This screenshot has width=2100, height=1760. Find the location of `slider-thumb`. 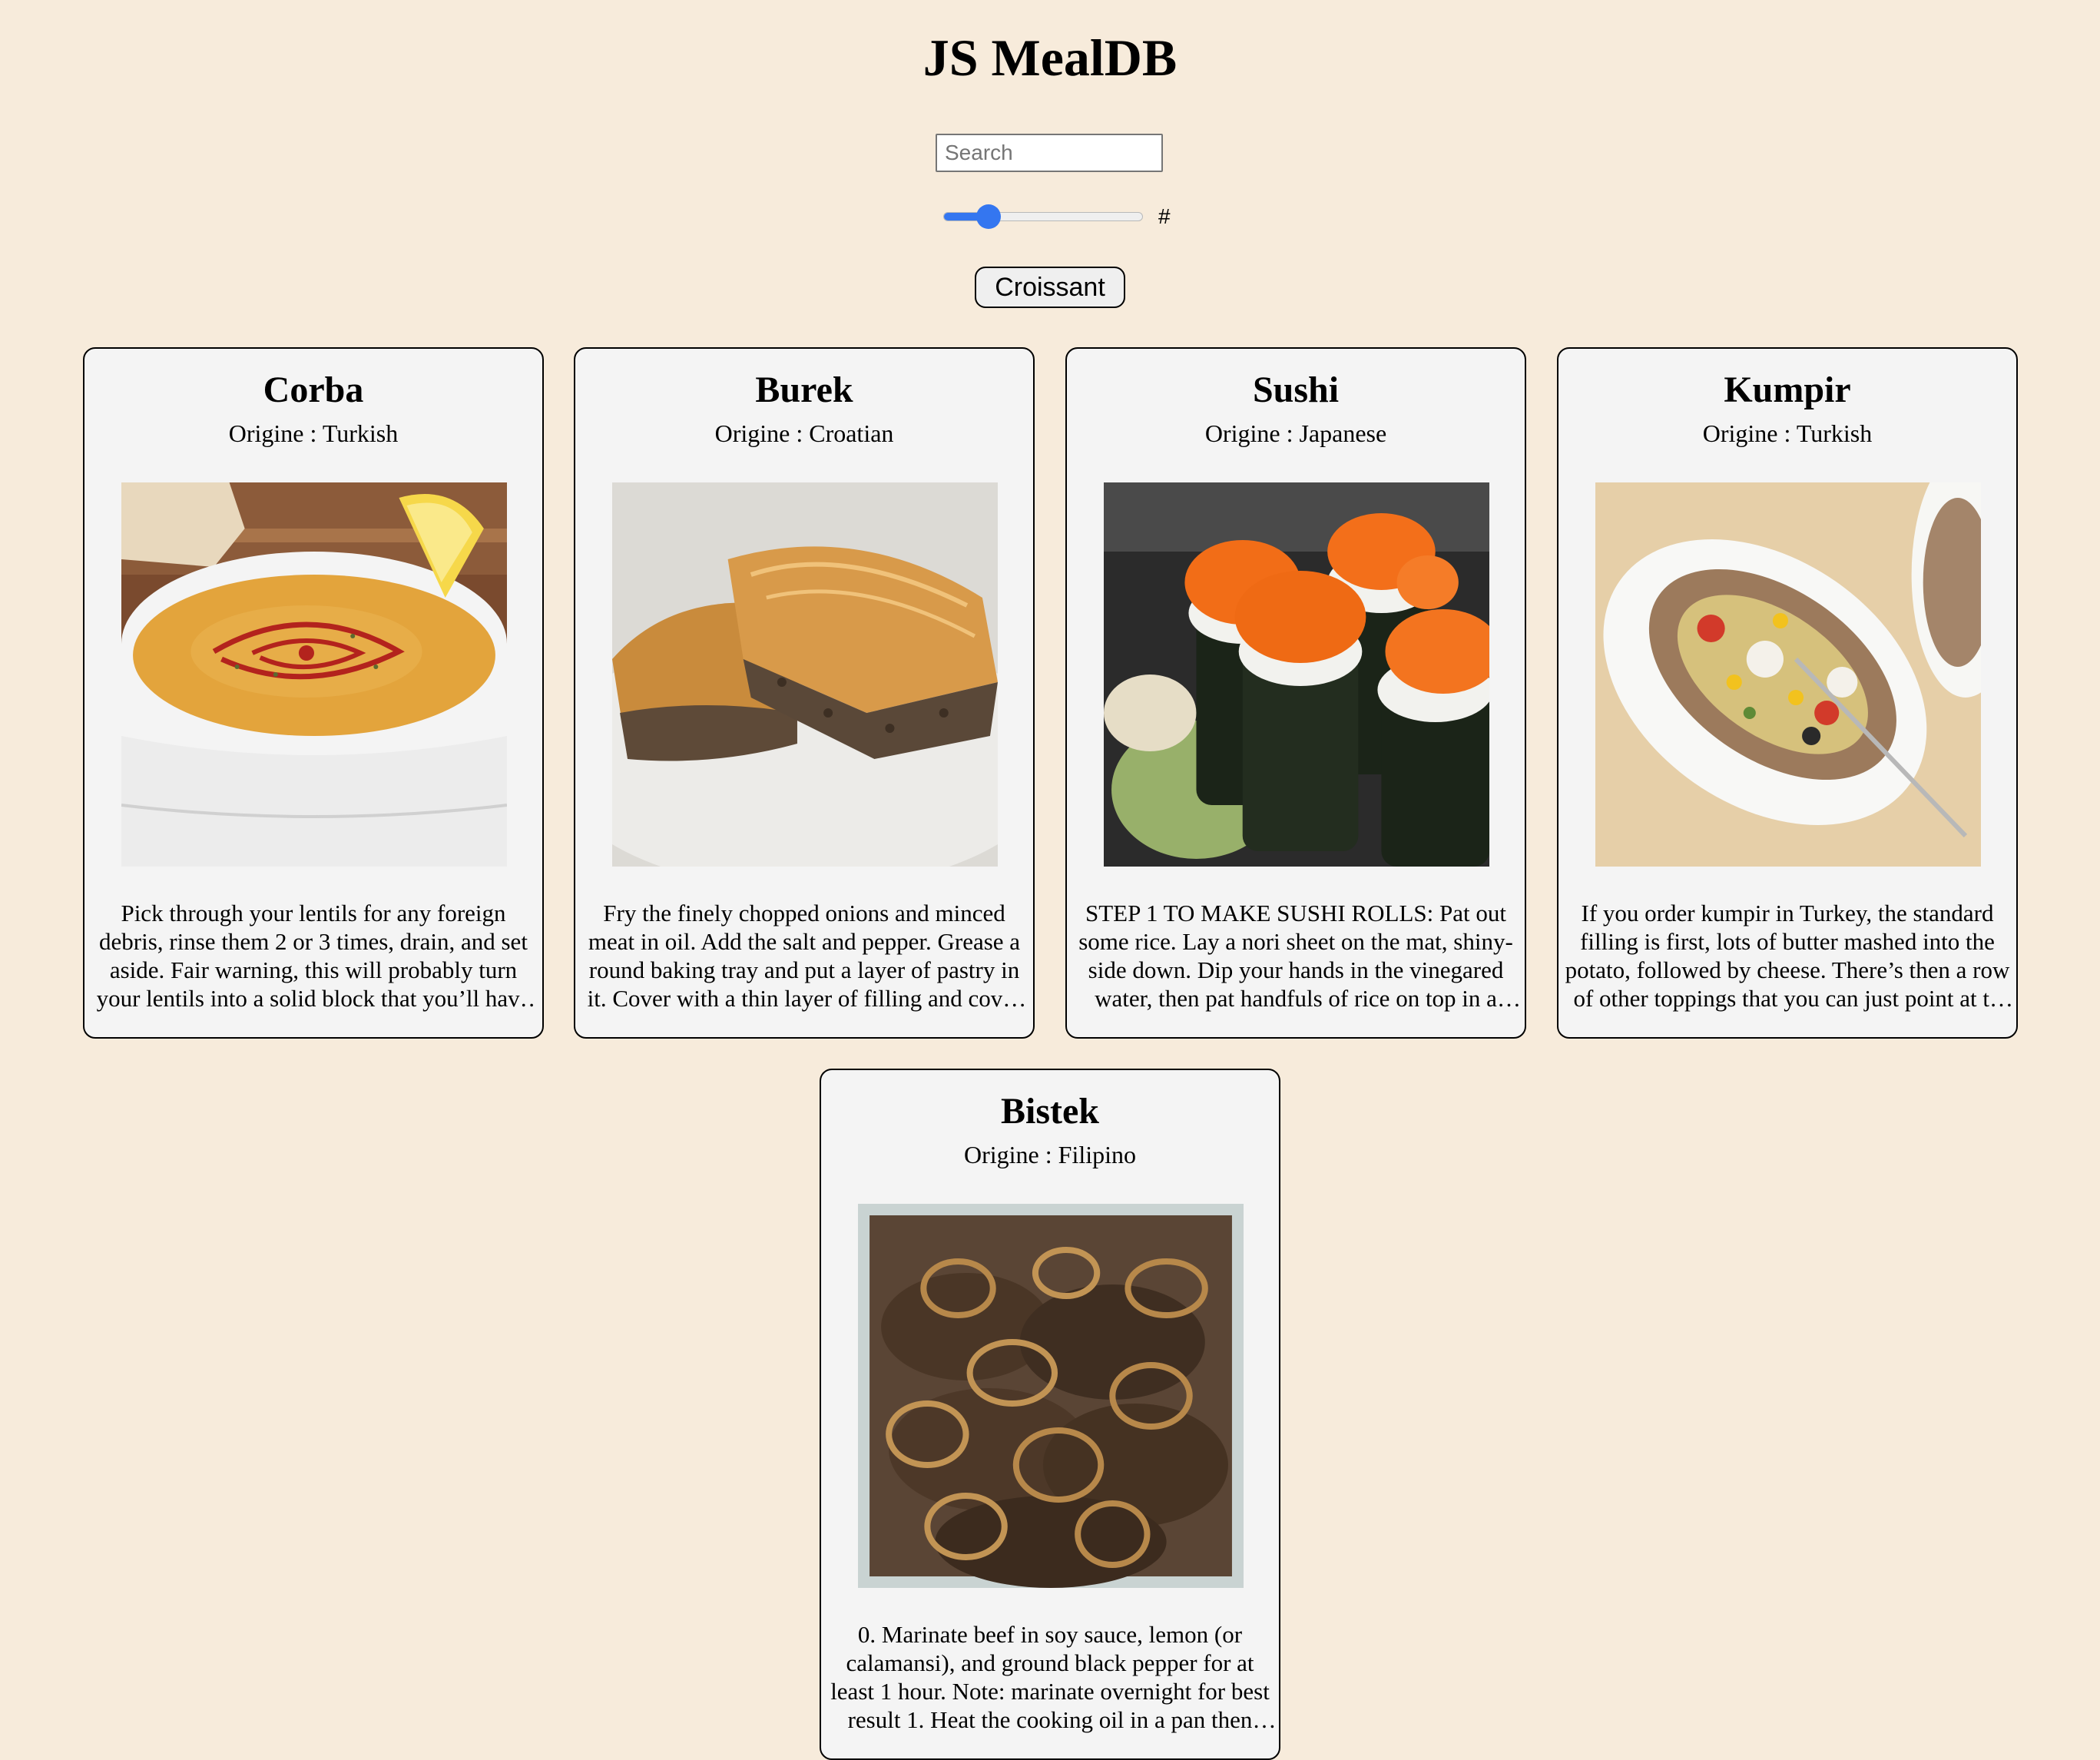

slider-thumb is located at coordinates (988, 217).